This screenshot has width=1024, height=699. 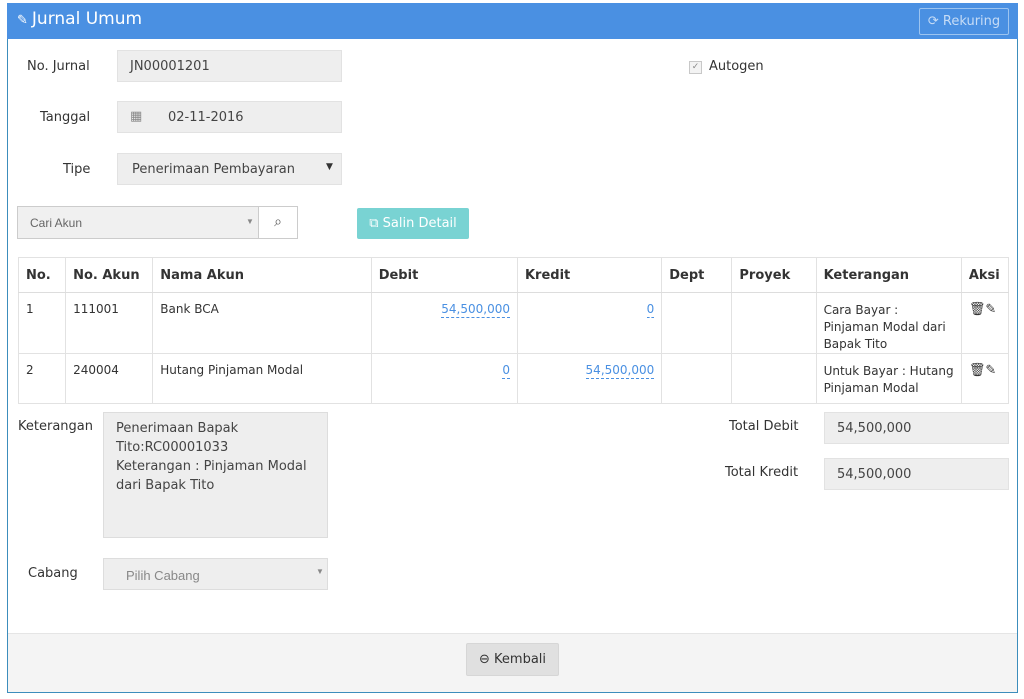 I want to click on salin-detail-button: ⧉ Salin Detail, so click(x=413, y=223).